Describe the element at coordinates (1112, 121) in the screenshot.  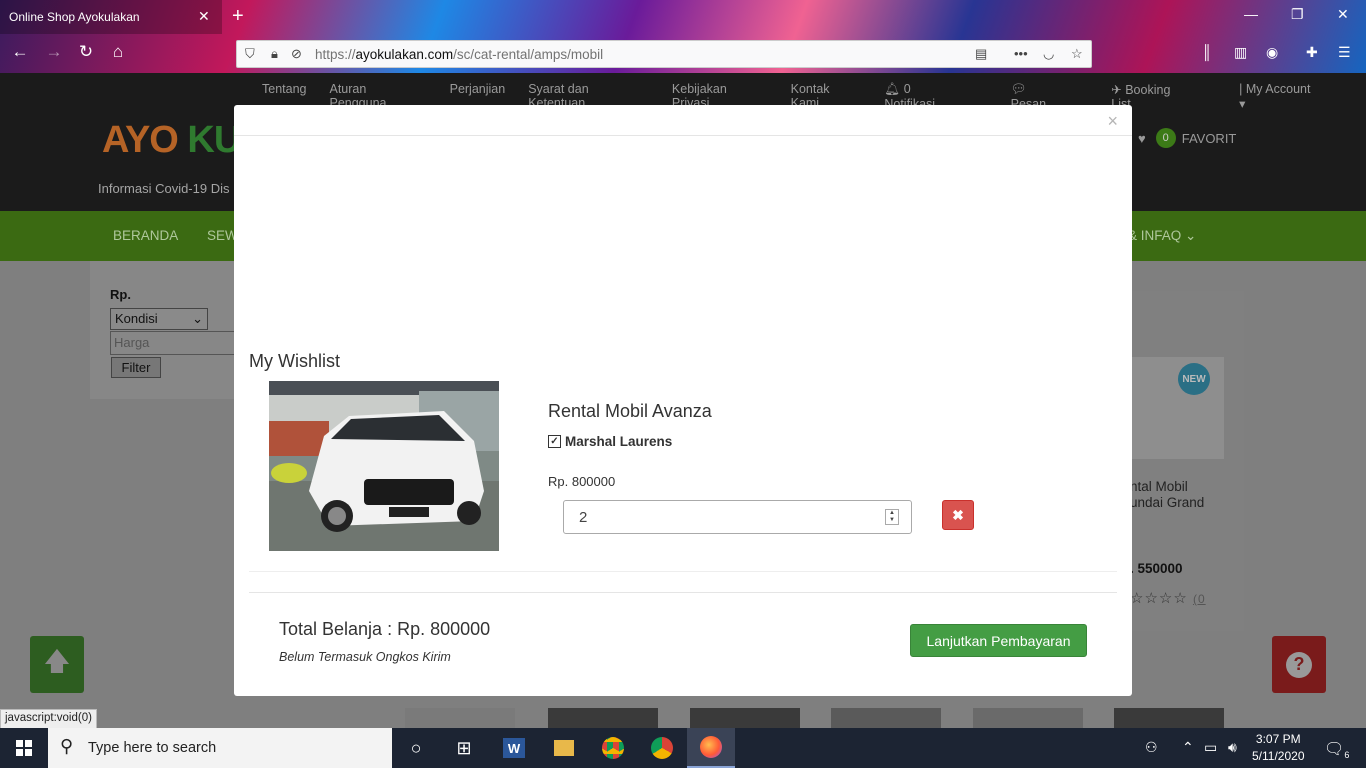
I see `modal-close-button: ×` at that location.